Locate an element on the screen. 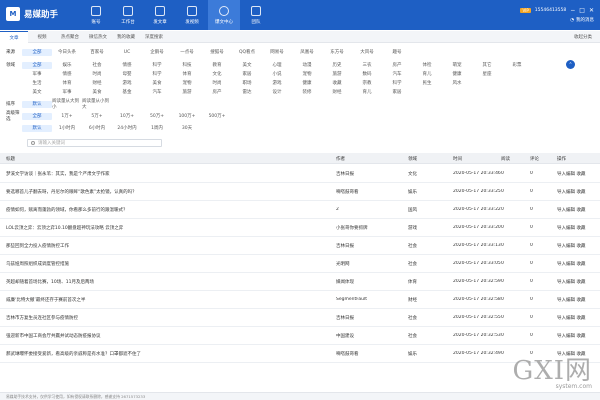 The image size is (600, 400). domain-option: 小说 is located at coordinates (277, 74).